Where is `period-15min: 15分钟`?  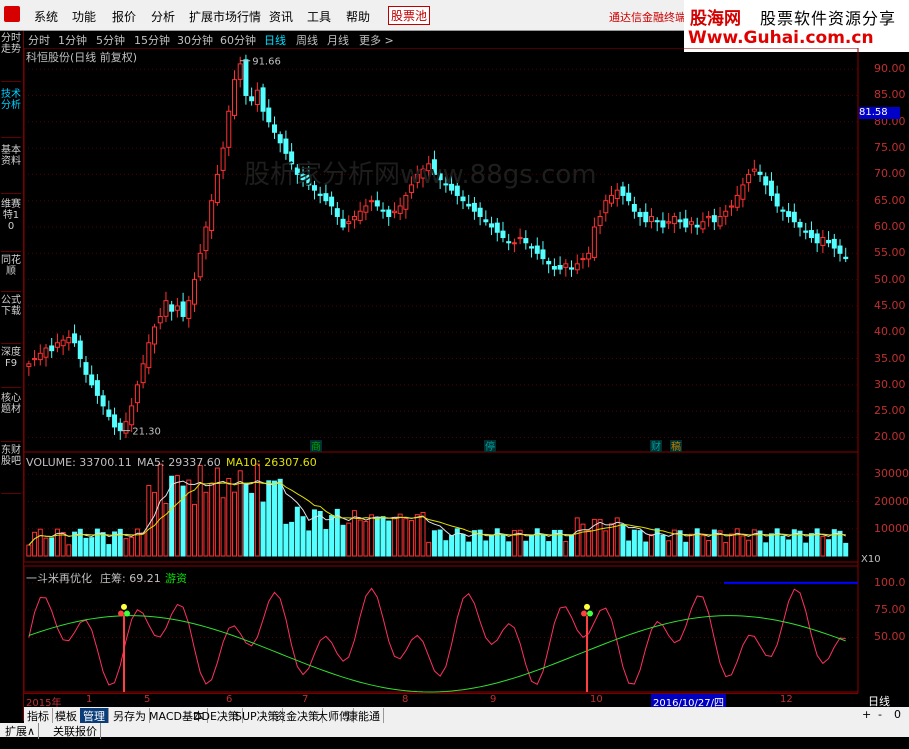 period-15min: 15分钟 is located at coordinates (152, 40).